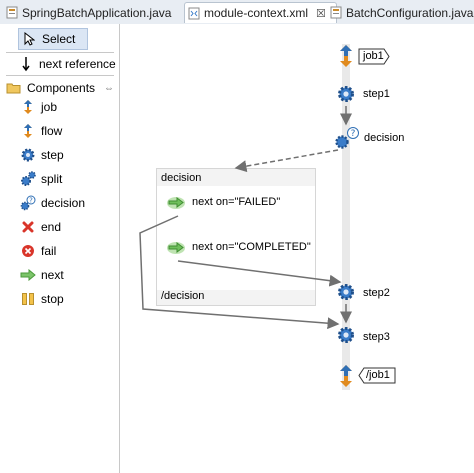  What do you see at coordinates (346, 376) in the screenshot?
I see `job-end-icon` at bounding box center [346, 376].